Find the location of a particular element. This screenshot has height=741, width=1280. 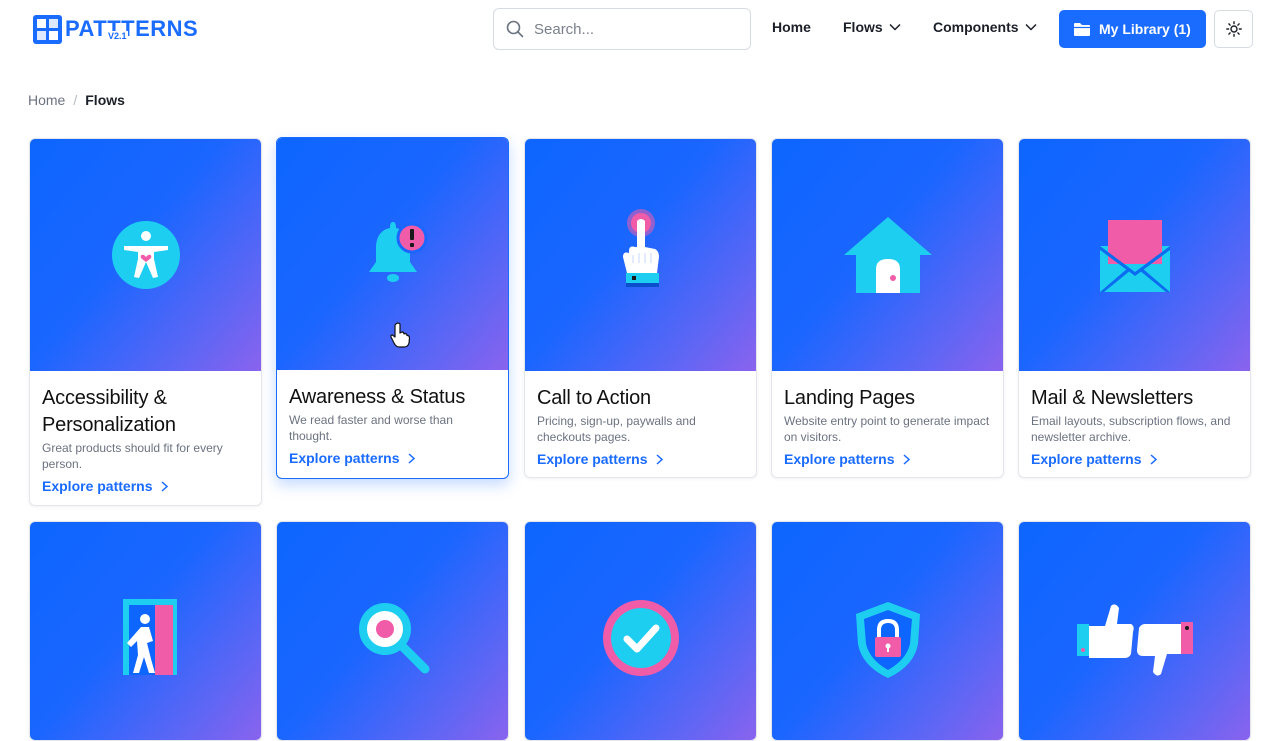

card-title: Call to Action is located at coordinates (594, 398).